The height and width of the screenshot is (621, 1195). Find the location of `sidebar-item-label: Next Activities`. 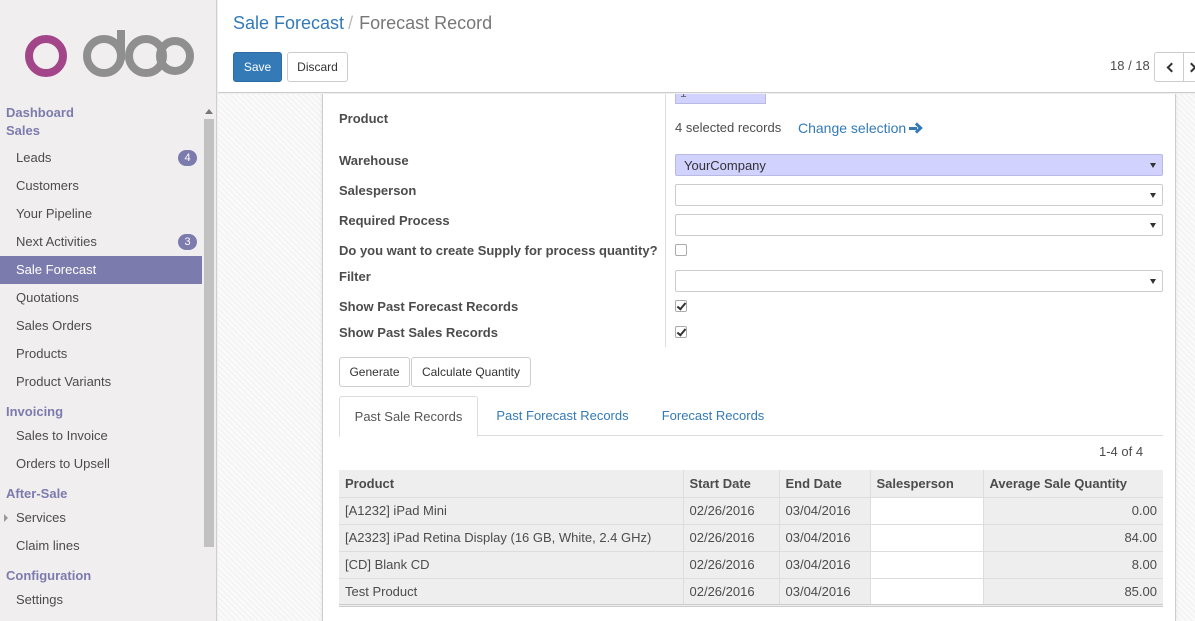

sidebar-item-label: Next Activities is located at coordinates (56, 241).